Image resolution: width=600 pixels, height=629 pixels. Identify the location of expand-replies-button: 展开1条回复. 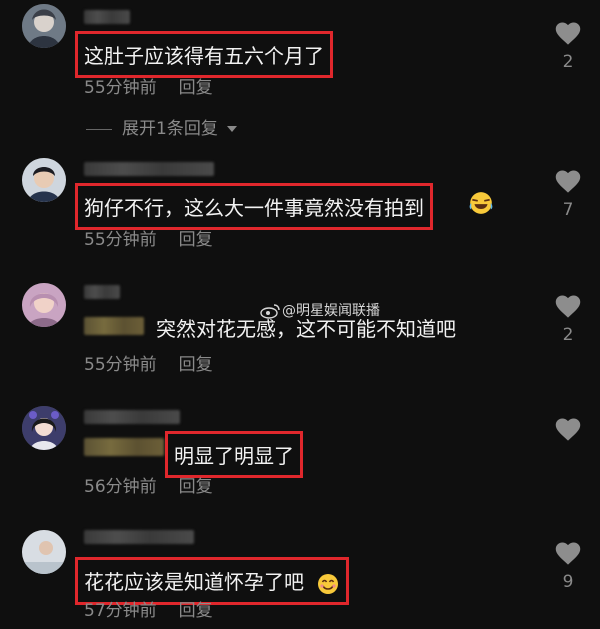
(162, 126).